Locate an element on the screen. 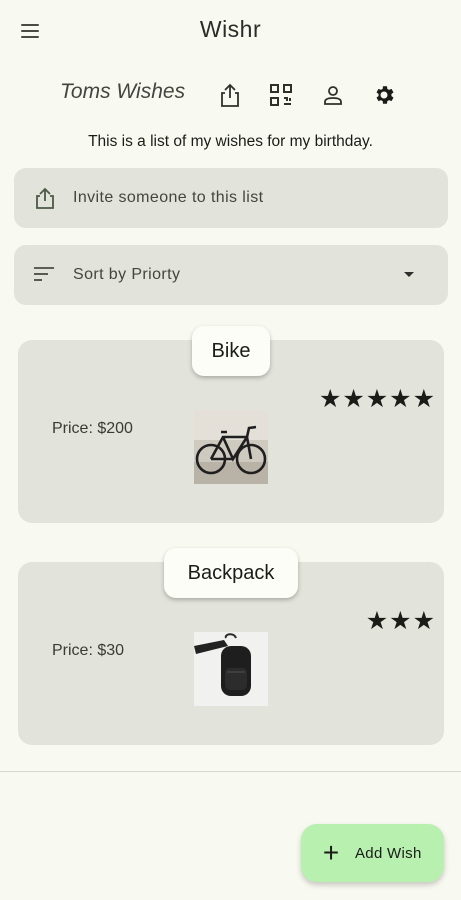 This screenshot has height=900, width=461. person-icon is located at coordinates (333, 95).